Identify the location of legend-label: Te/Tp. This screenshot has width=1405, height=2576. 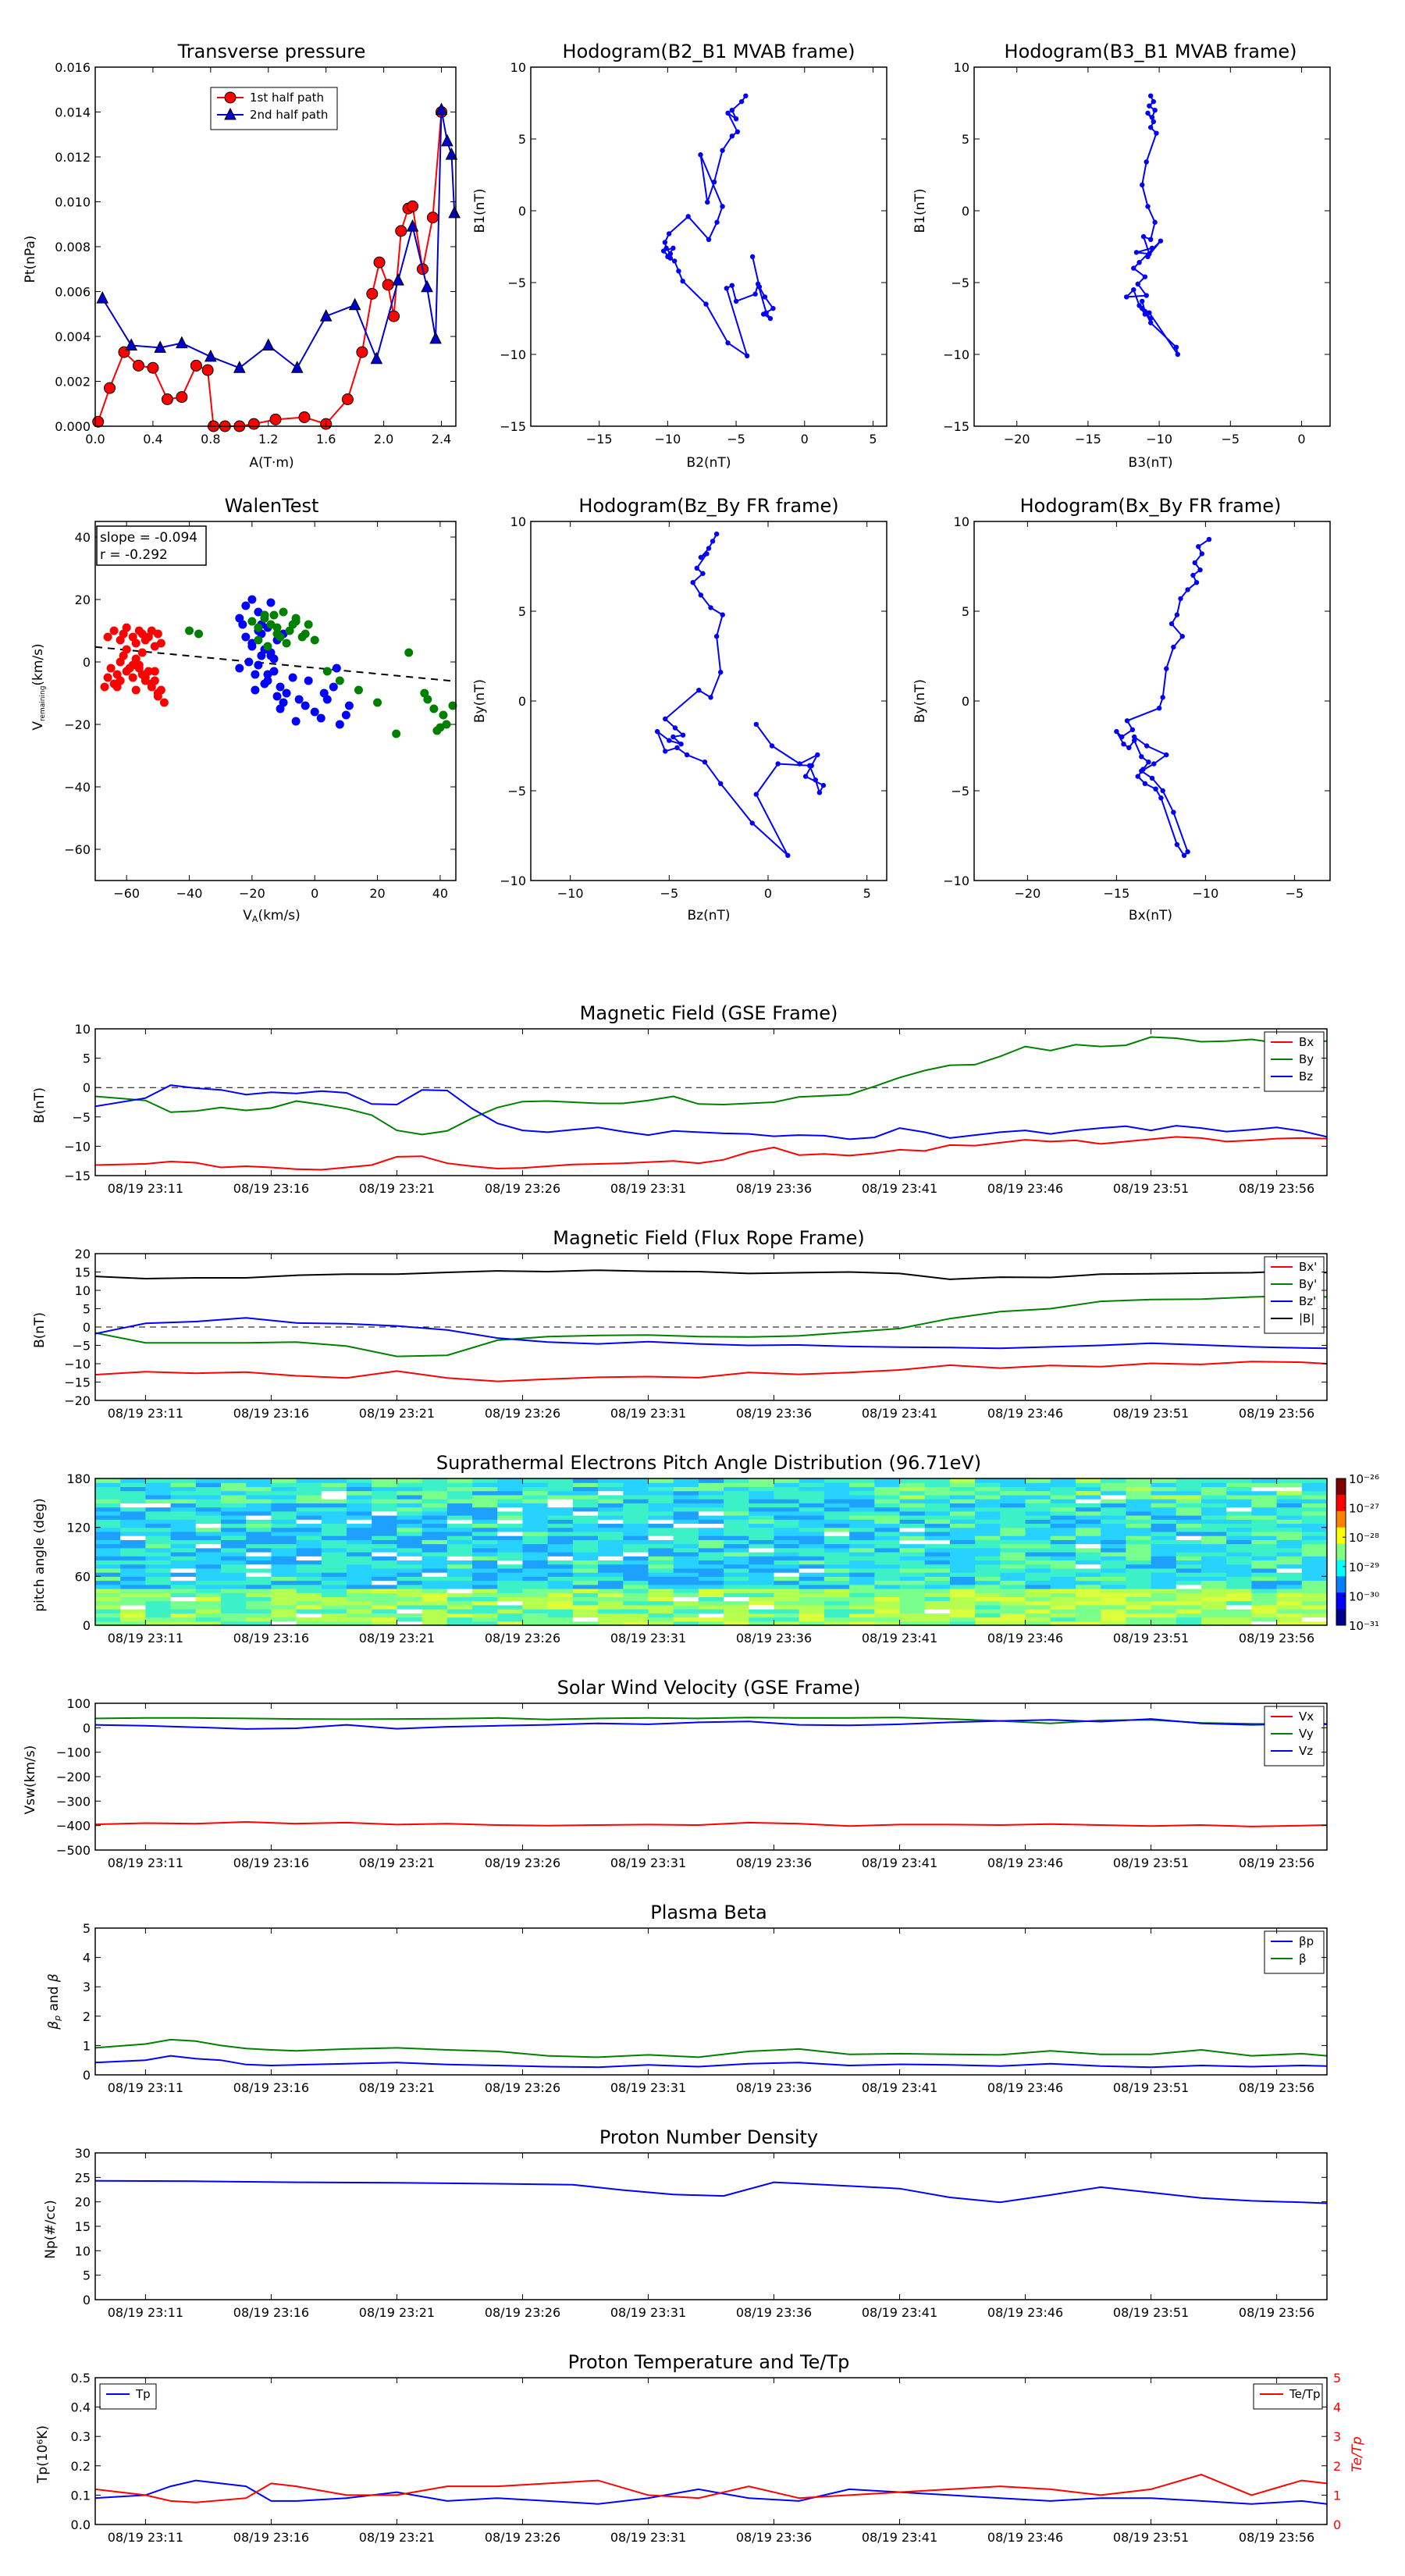
(1305, 2394).